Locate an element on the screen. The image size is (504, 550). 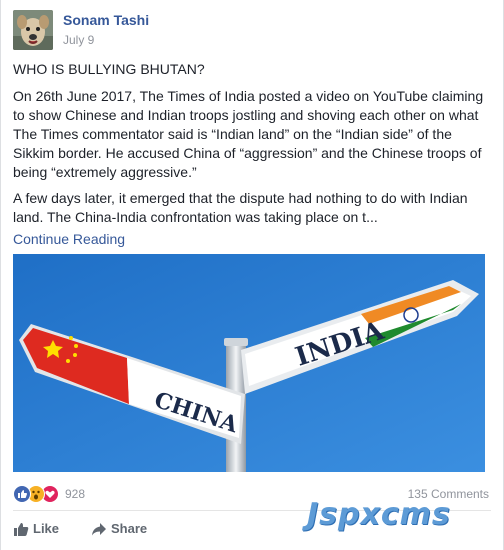
author-name: Sonam Tashi is located at coordinates (106, 20).